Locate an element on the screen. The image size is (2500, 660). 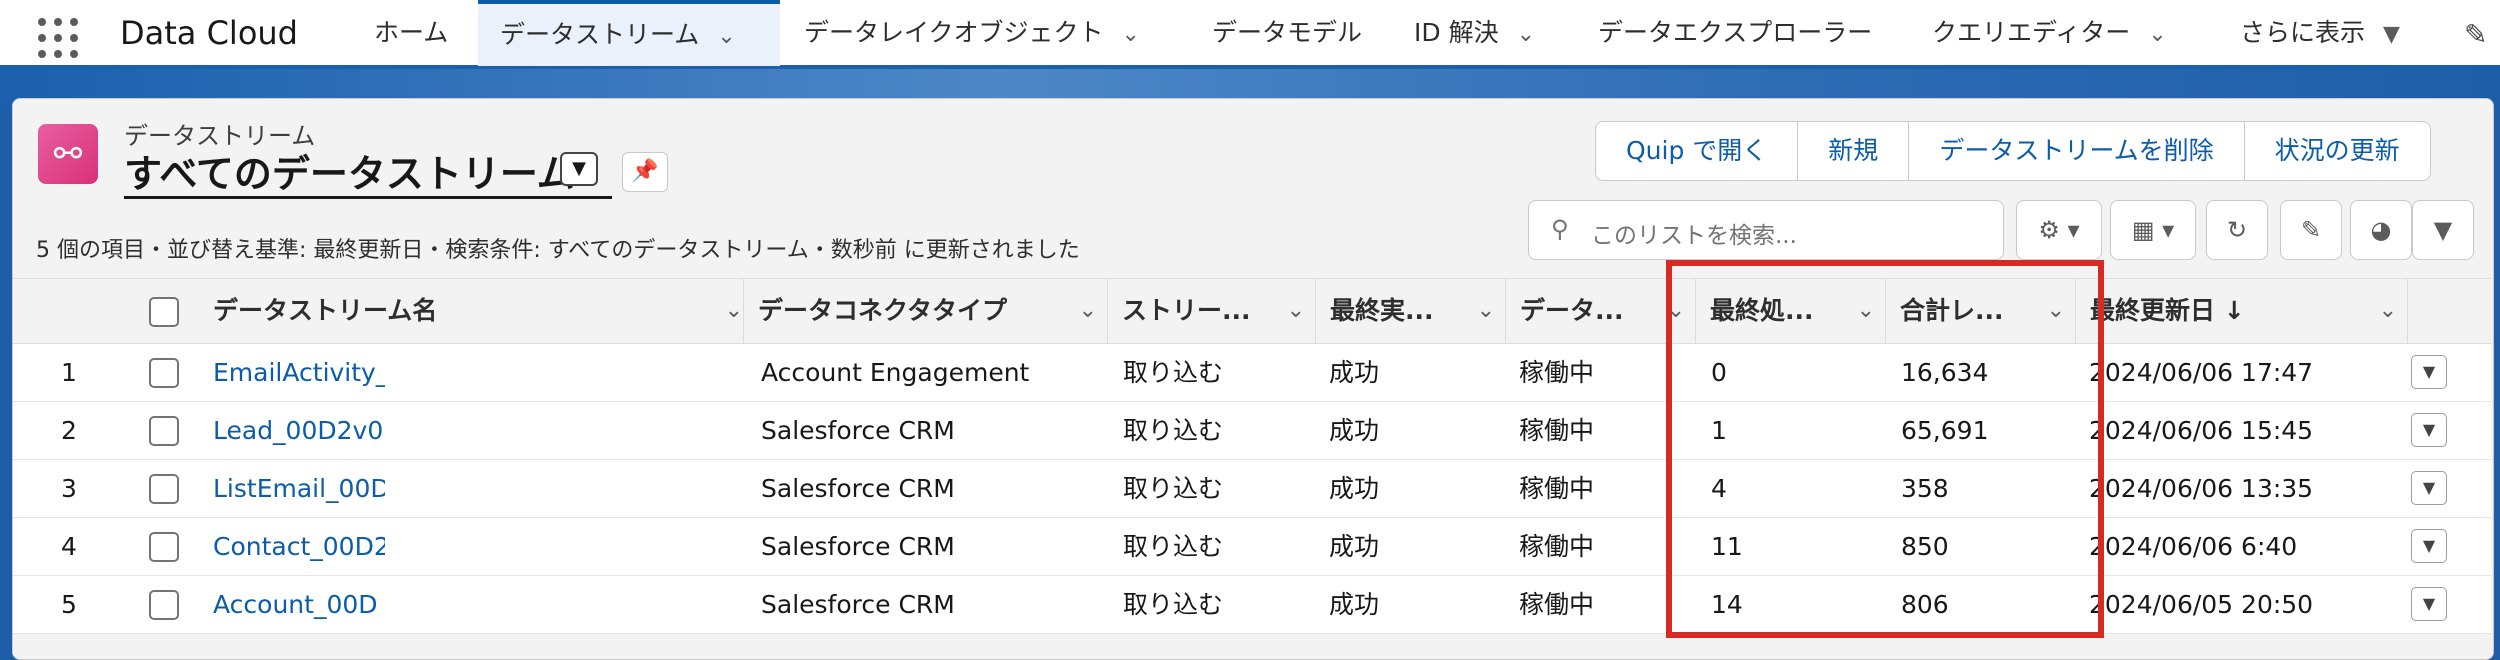
data-stream-name-link: Account_00D is located at coordinates (299, 604).